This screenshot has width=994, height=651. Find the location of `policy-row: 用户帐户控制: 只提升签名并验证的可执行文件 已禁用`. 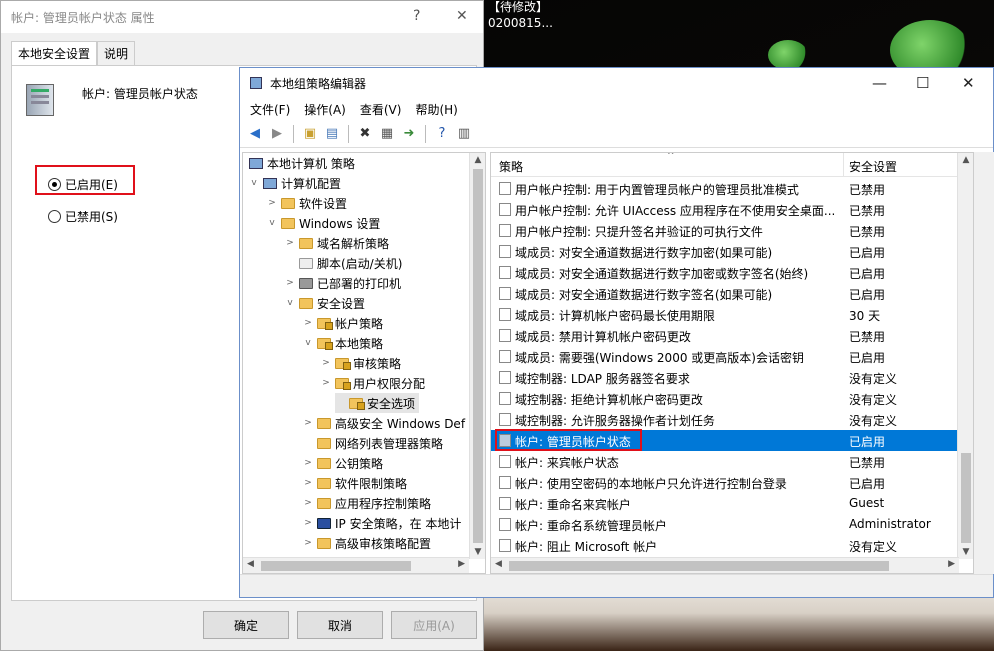

policy-row: 用户帐户控制: 只提升签名并验证的可执行文件 已禁用 is located at coordinates (725, 230).